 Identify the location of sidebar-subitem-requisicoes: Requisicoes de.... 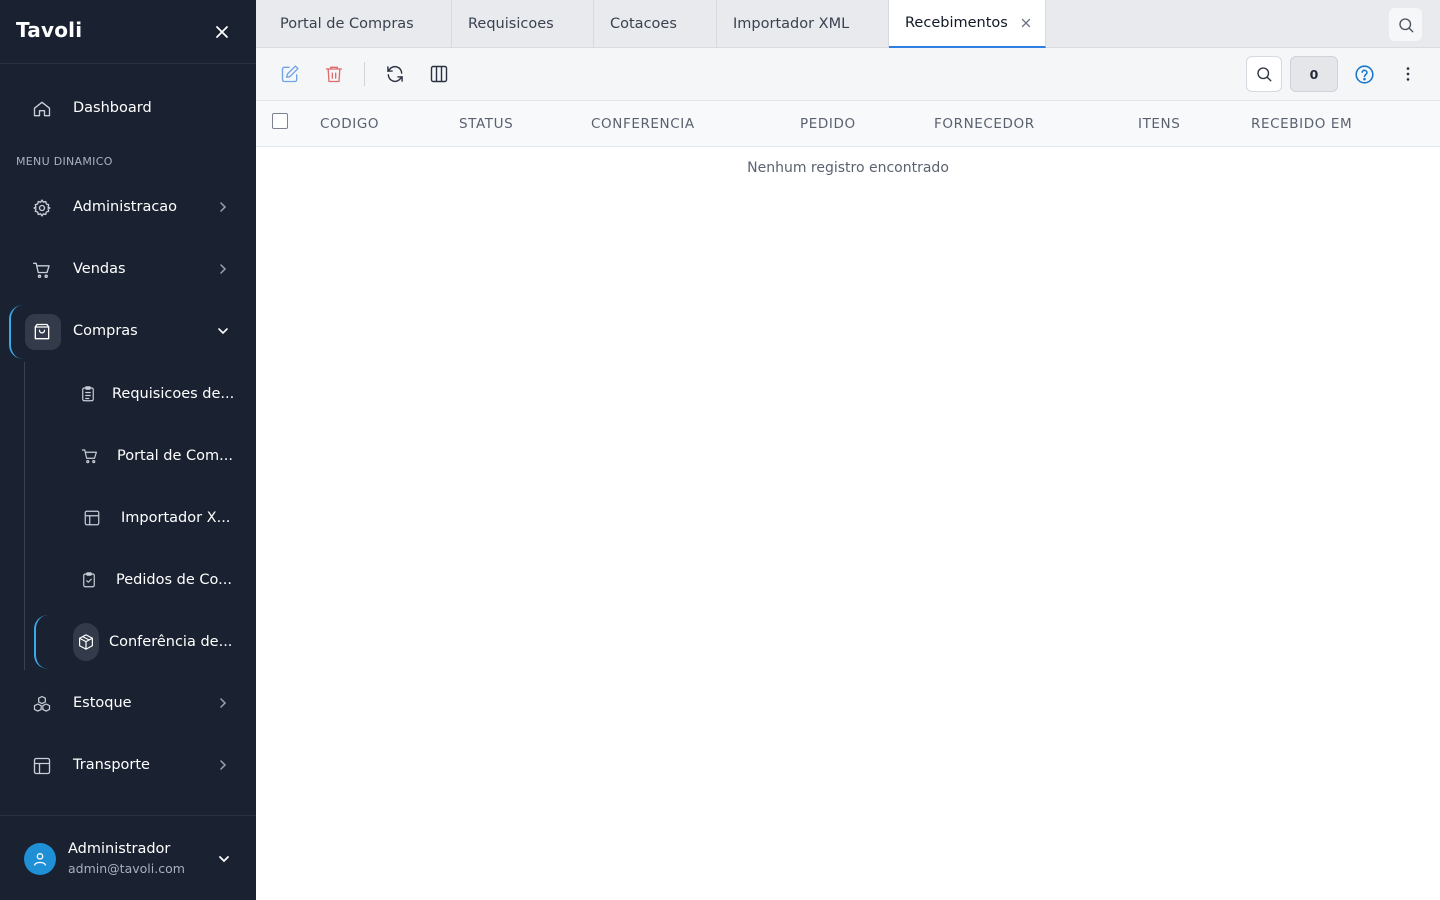
(128, 394).